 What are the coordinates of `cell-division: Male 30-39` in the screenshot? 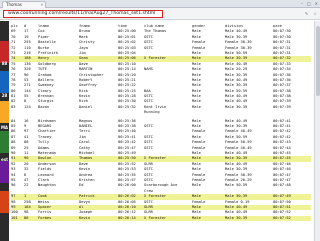 It's located at (236, 217).